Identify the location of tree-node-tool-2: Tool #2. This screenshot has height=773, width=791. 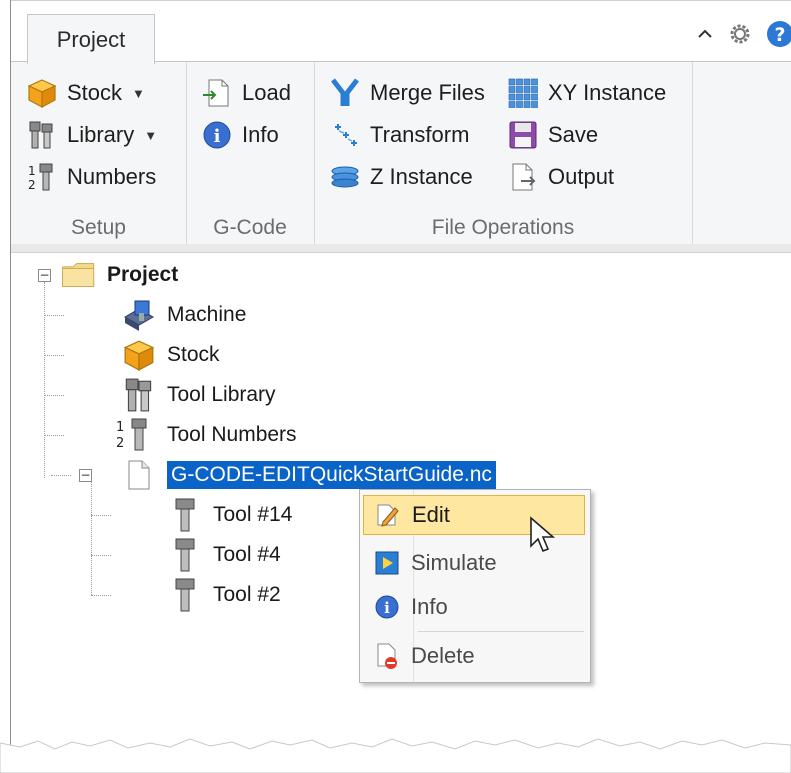
(224, 595).